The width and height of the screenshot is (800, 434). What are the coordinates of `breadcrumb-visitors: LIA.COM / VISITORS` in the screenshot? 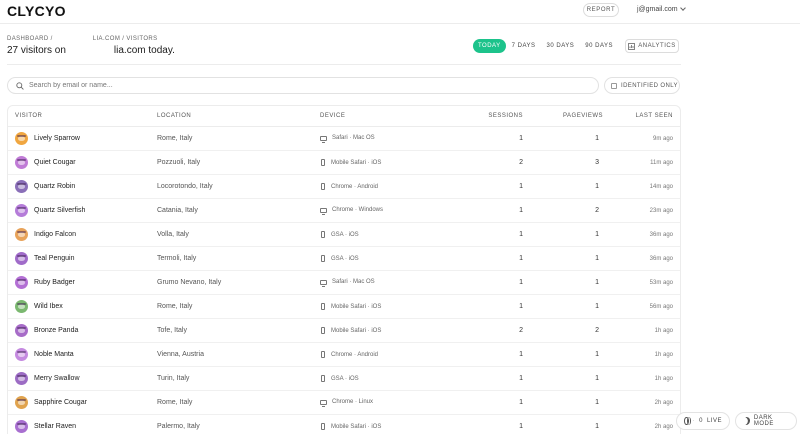 It's located at (125, 39).